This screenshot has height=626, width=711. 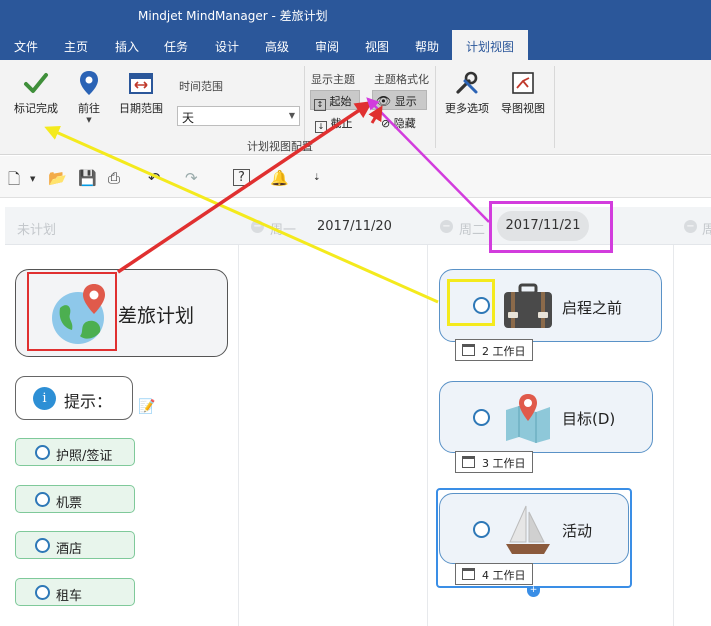 I want to click on duration-badge: 4 工作日, so click(x=494, y=574).